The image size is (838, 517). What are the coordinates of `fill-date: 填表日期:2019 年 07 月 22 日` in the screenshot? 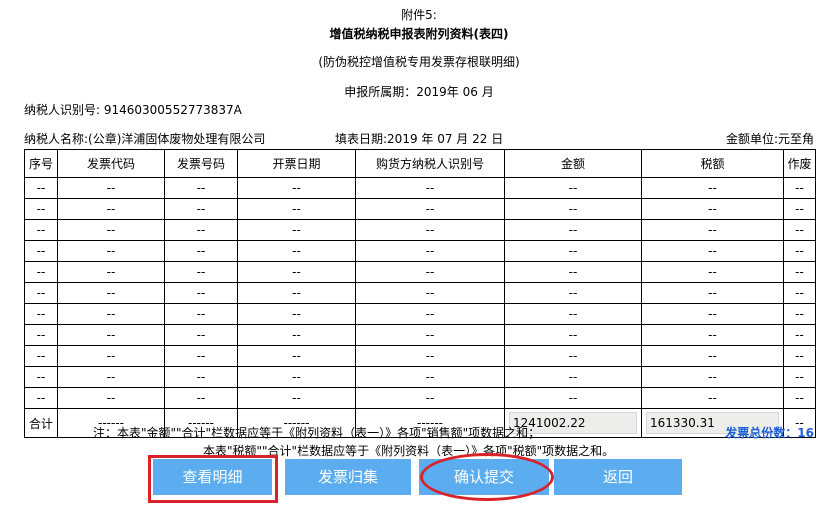 It's located at (419, 139).